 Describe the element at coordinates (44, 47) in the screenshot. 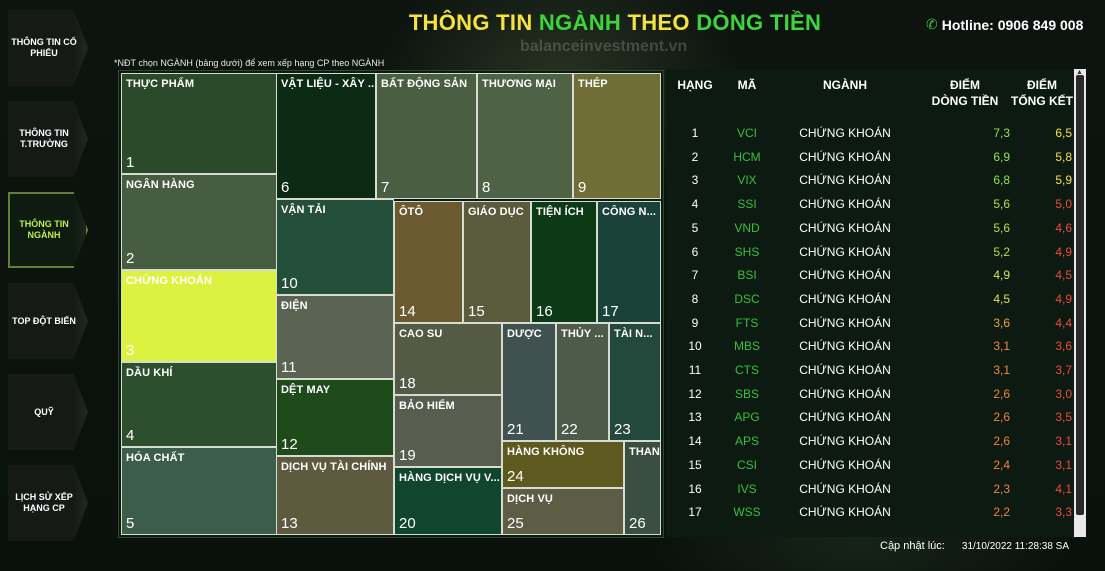

I see `nav-label: THÔNG TIN CỔ PHIẾU` at that location.